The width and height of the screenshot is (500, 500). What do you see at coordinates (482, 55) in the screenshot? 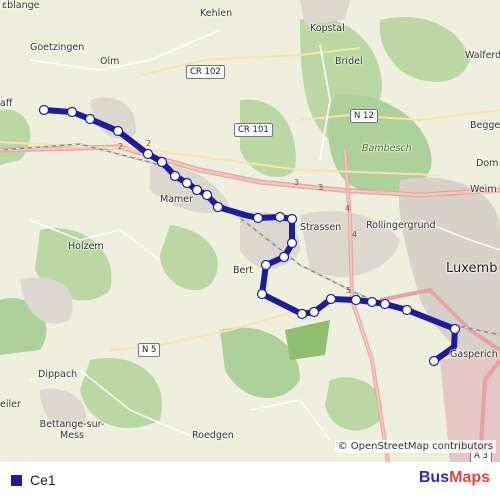
I see `place-label: Walferd` at bounding box center [482, 55].